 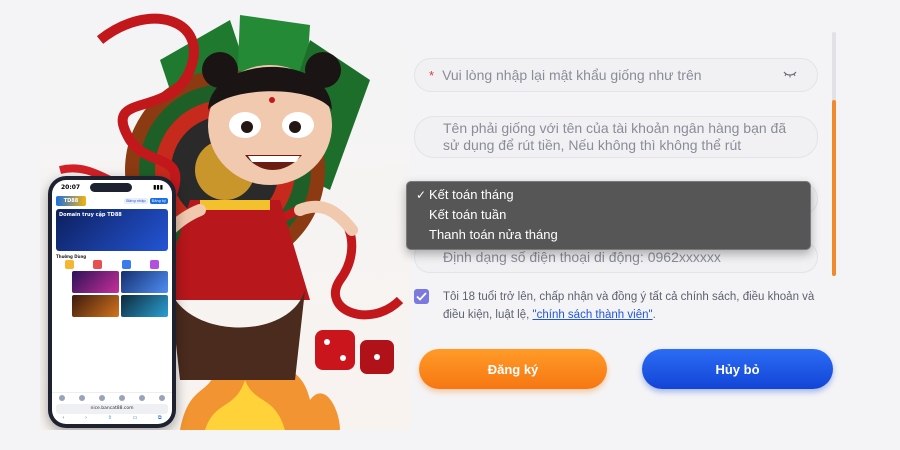 What do you see at coordinates (432, 75) in the screenshot?
I see `required-marker: *` at bounding box center [432, 75].